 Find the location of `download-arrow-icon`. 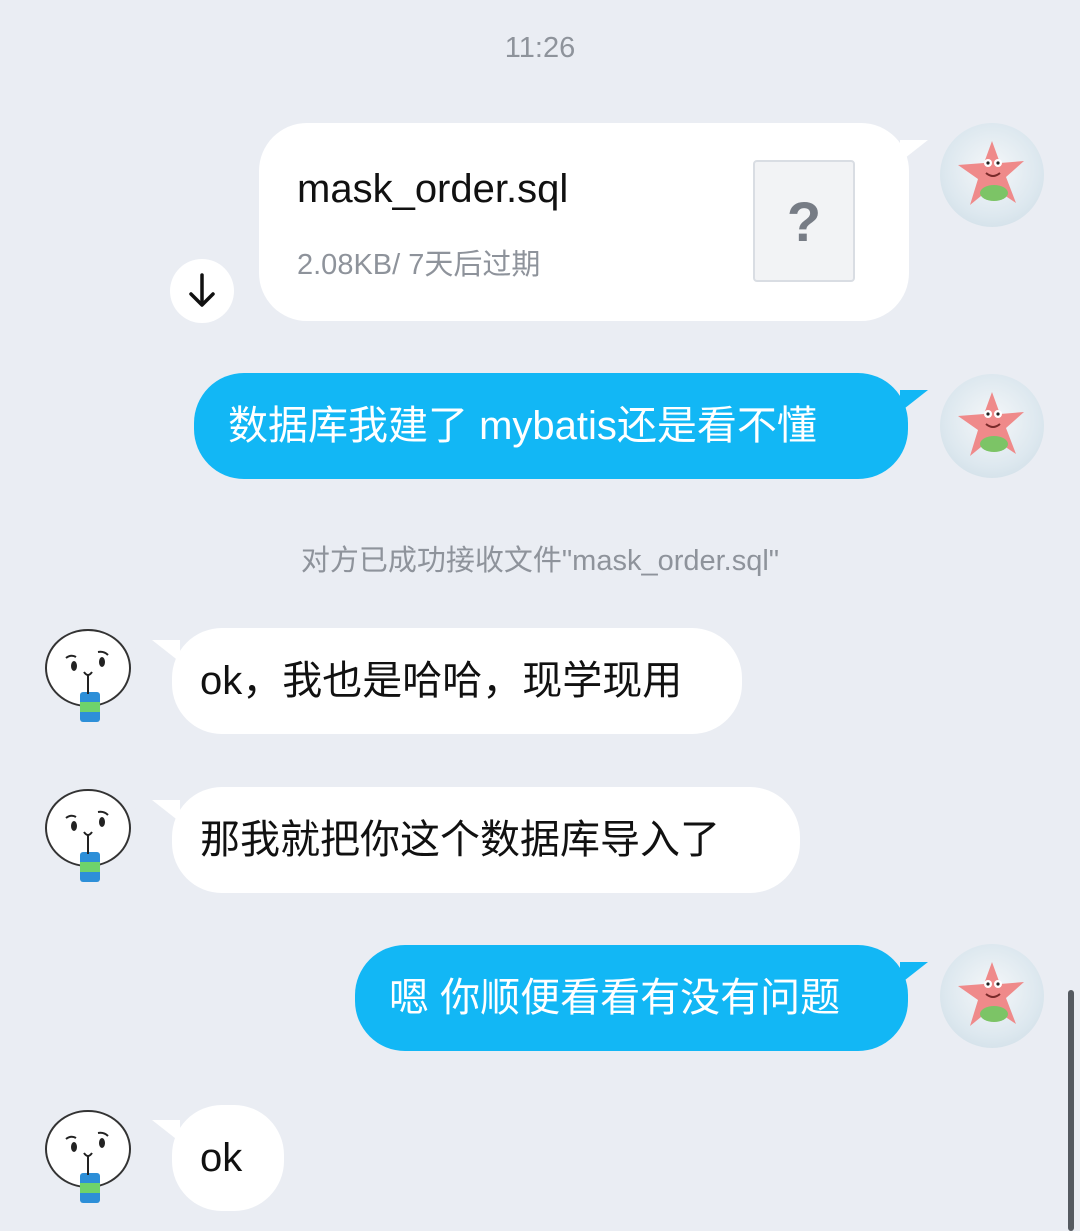

download-arrow-icon is located at coordinates (202, 290).